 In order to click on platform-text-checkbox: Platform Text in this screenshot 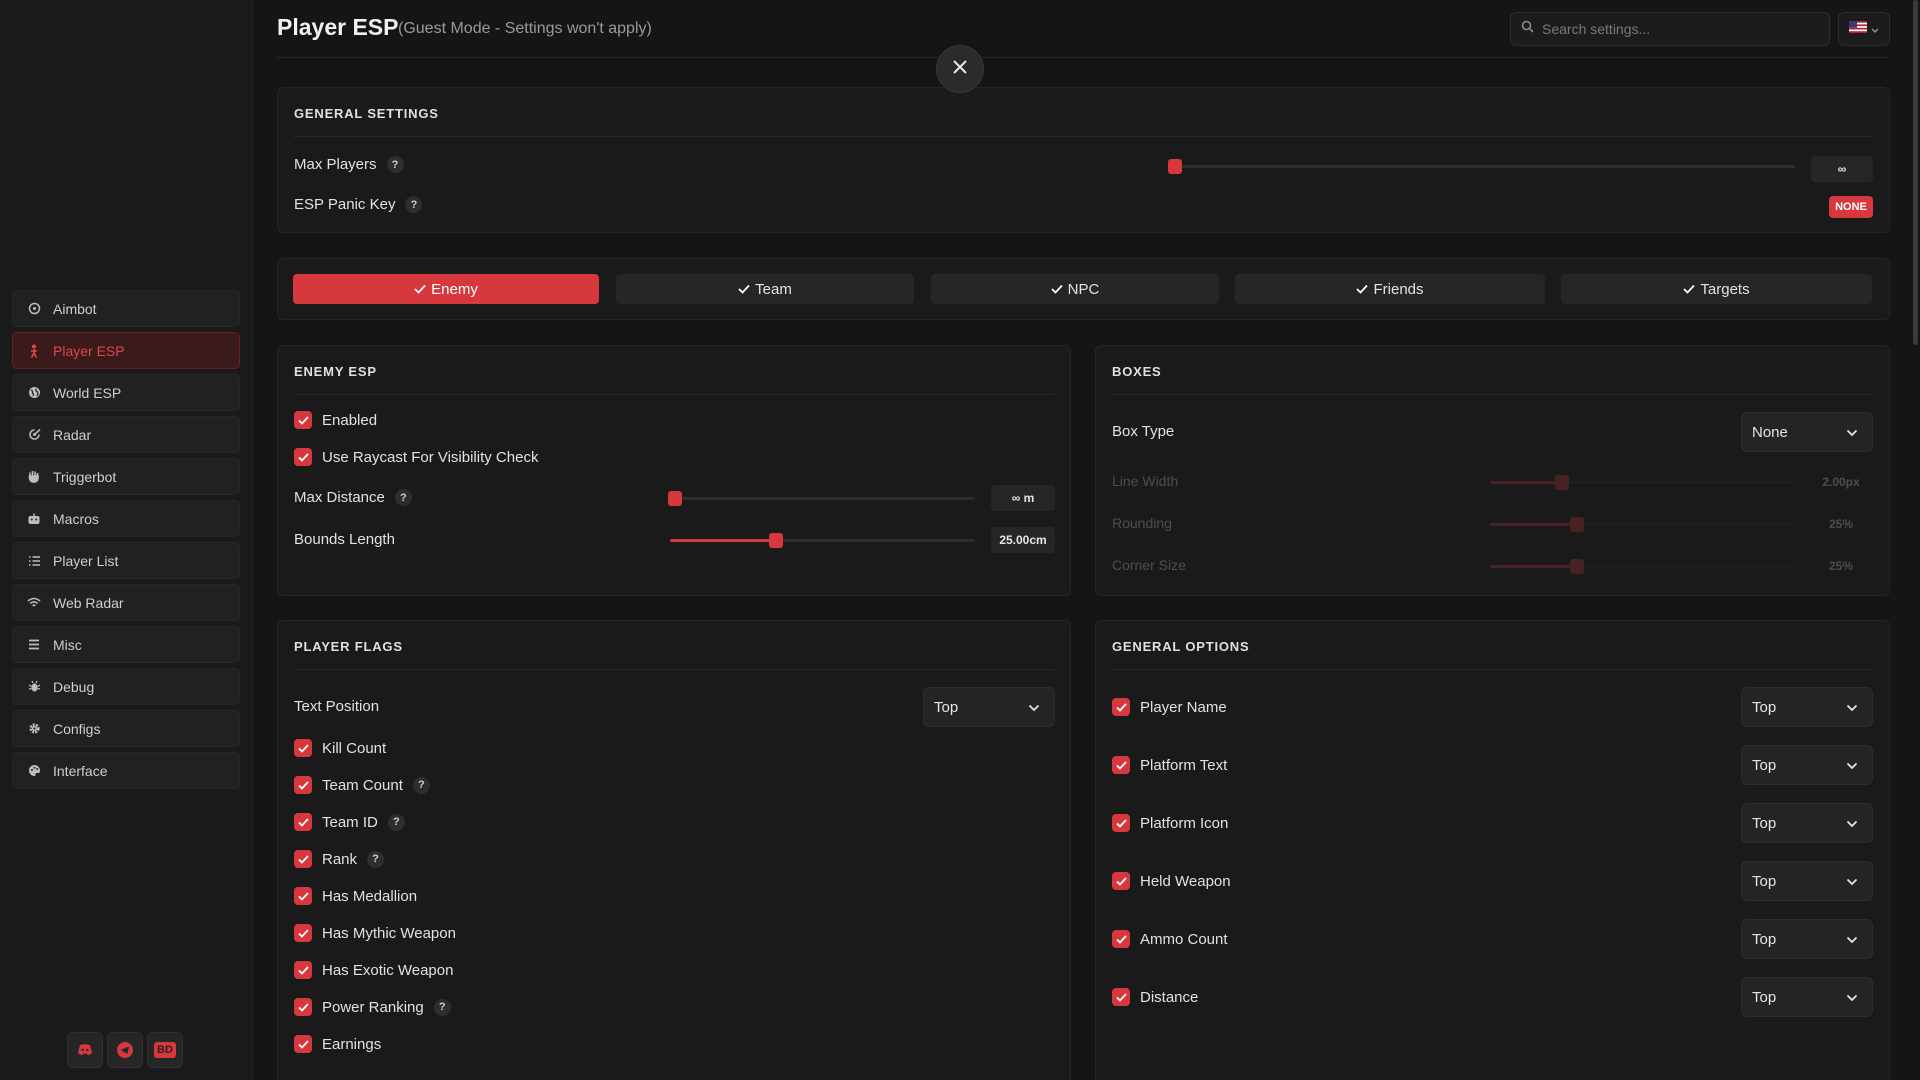, I will do `click(1169, 765)`.